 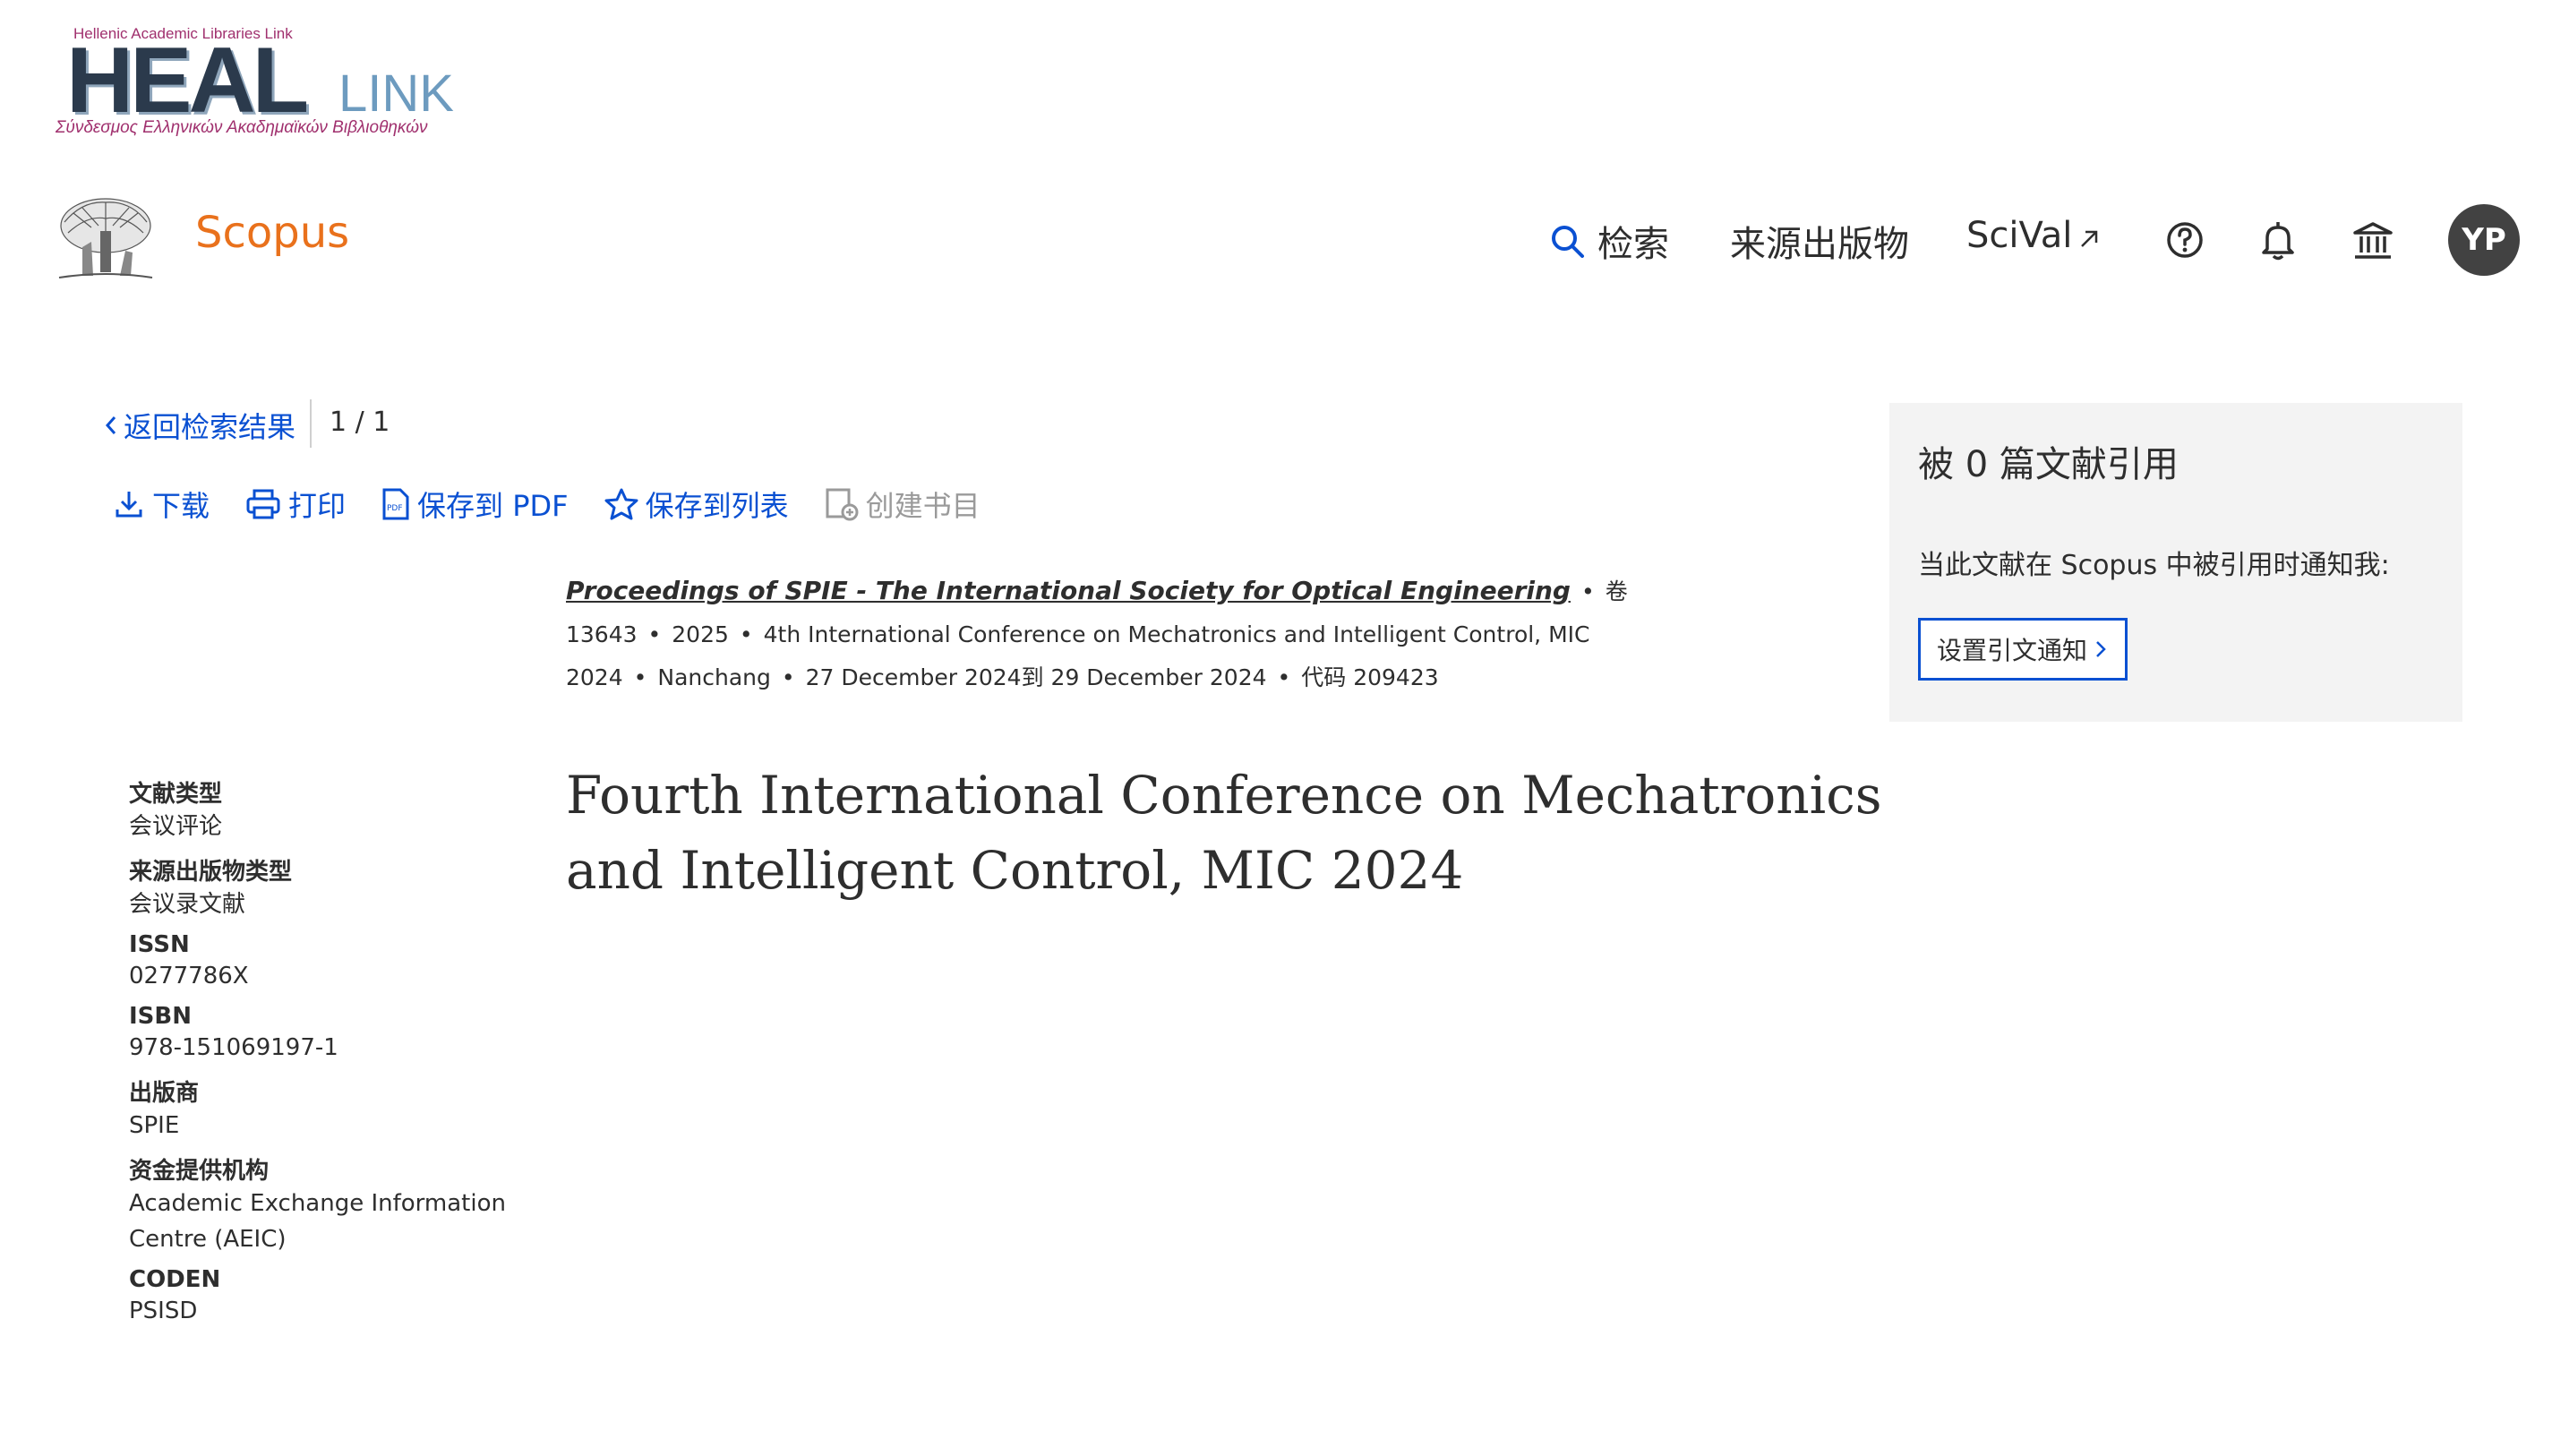 I want to click on help-icon, so click(x=2185, y=240).